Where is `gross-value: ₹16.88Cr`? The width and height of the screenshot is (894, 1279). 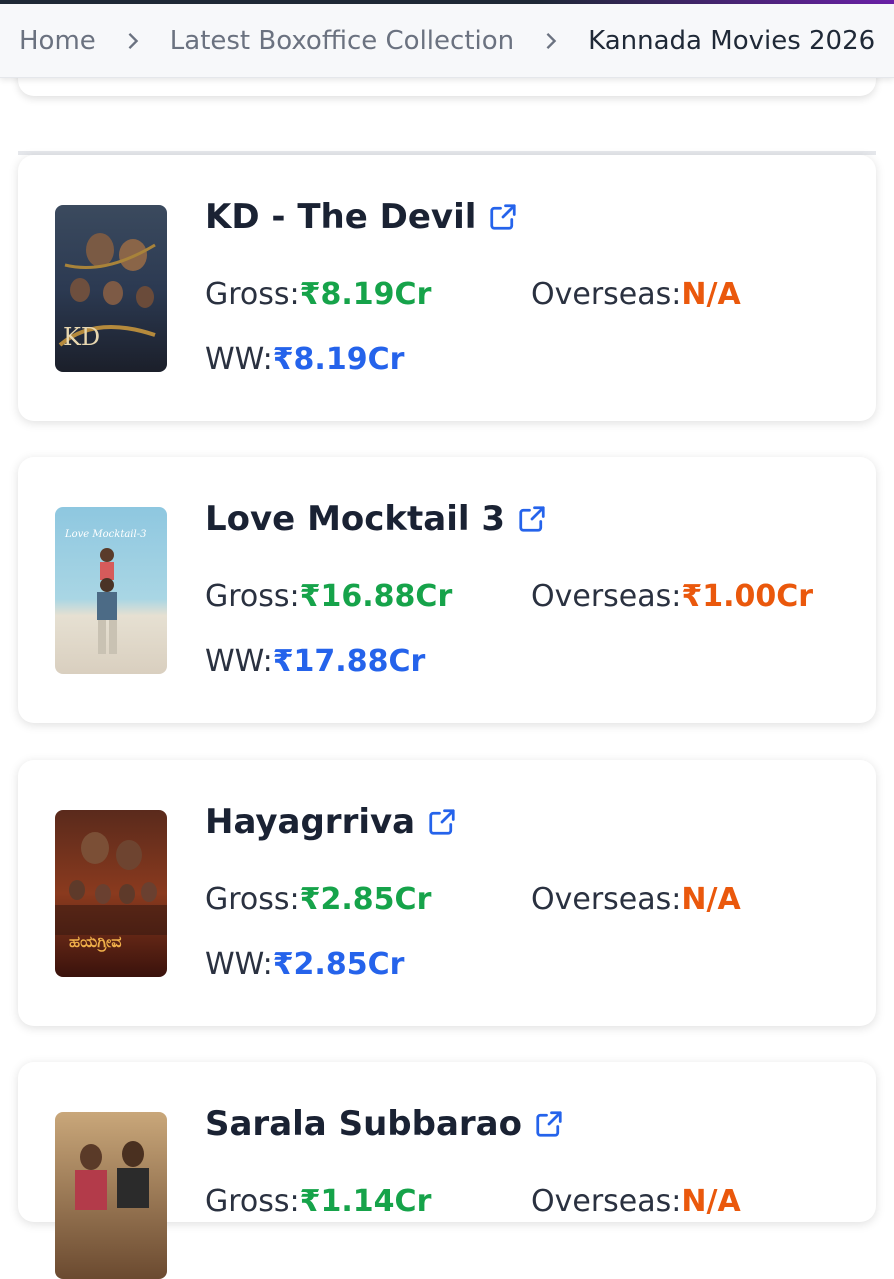
gross-value: ₹16.88Cr is located at coordinates (376, 596).